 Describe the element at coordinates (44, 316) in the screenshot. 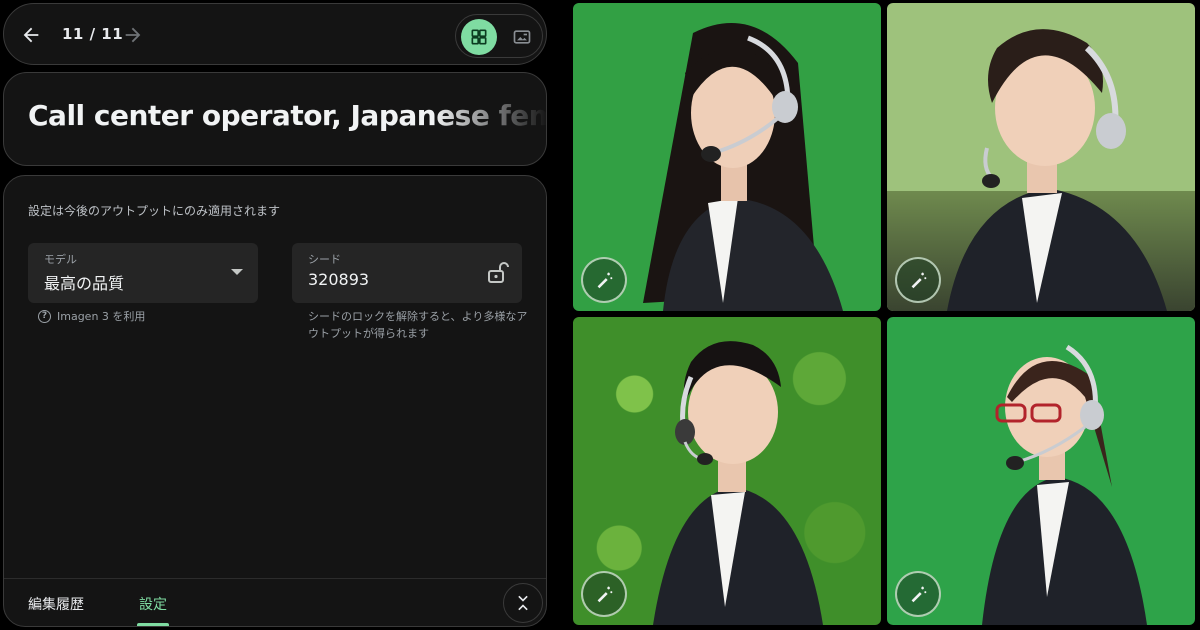

I see `help-icon: ?` at that location.